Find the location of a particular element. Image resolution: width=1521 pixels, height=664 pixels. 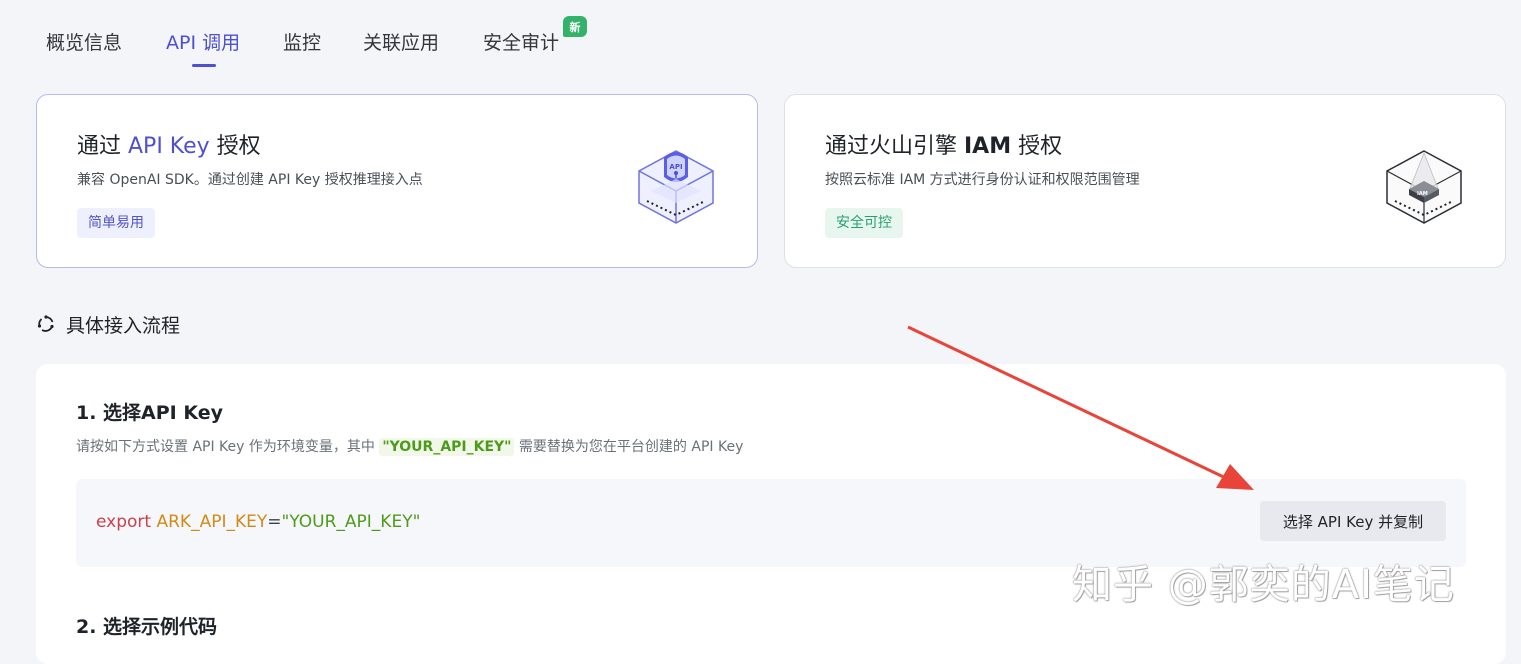

card-title-prefix: 通过 is located at coordinates (102, 146).